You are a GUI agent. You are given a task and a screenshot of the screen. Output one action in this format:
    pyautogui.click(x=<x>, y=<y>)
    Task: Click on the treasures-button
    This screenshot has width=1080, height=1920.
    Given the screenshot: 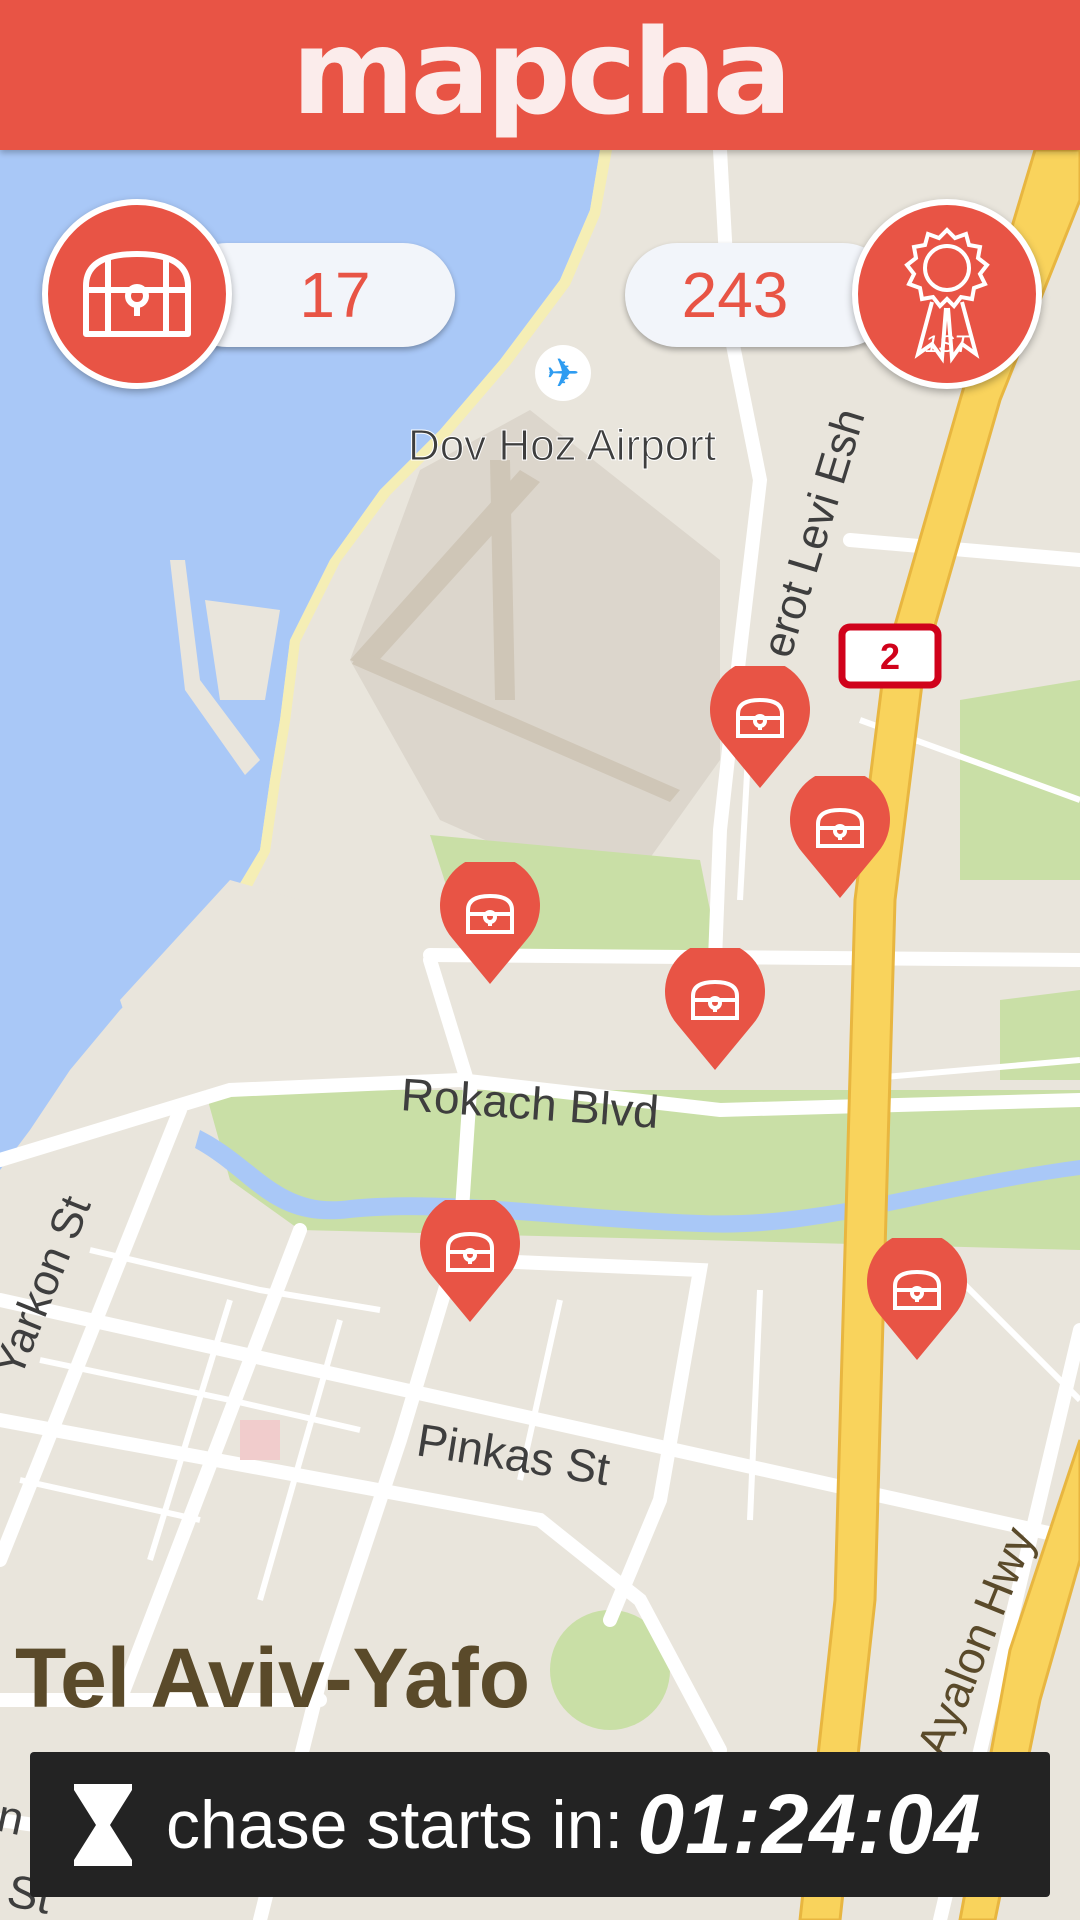 What is the action you would take?
    pyautogui.click(x=137, y=294)
    